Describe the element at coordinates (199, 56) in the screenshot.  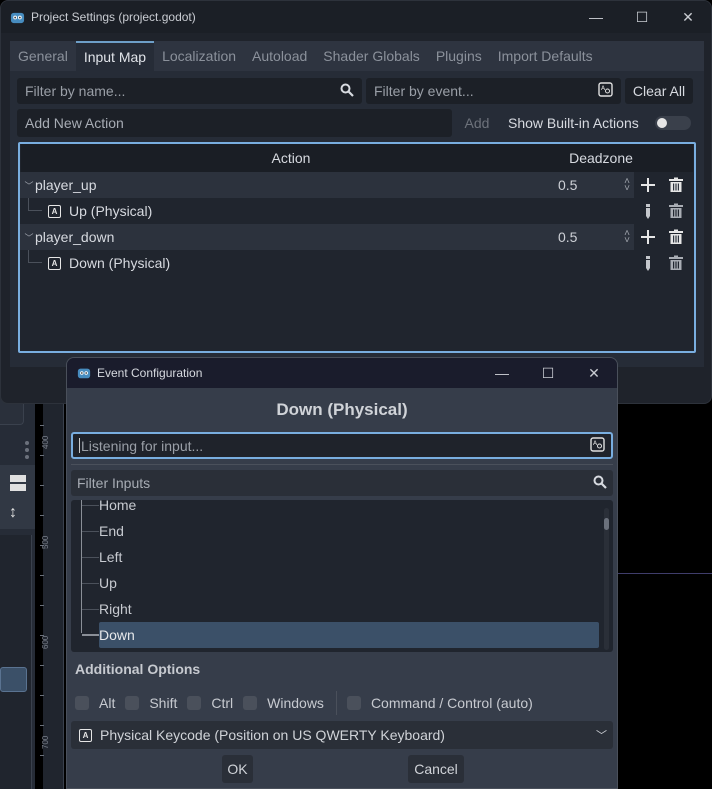
I see `tab-localization: Localization` at that location.